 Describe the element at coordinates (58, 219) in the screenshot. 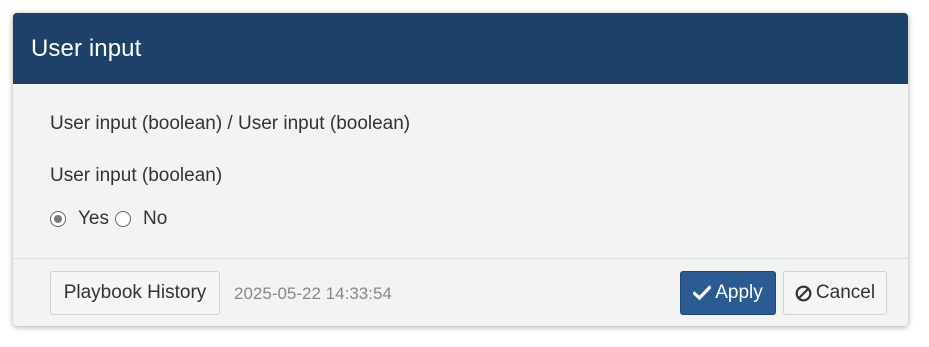

I see `radio-yes` at that location.